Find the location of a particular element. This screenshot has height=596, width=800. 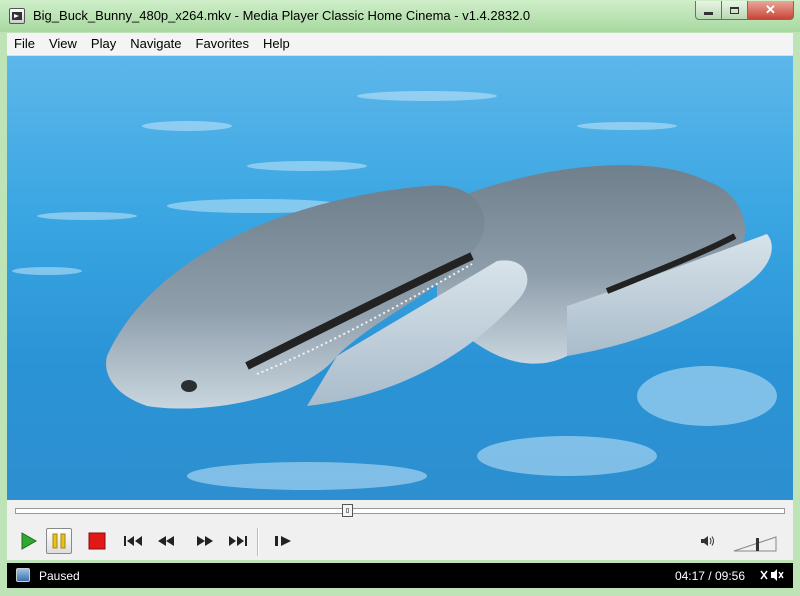

pause-button is located at coordinates (59, 541).